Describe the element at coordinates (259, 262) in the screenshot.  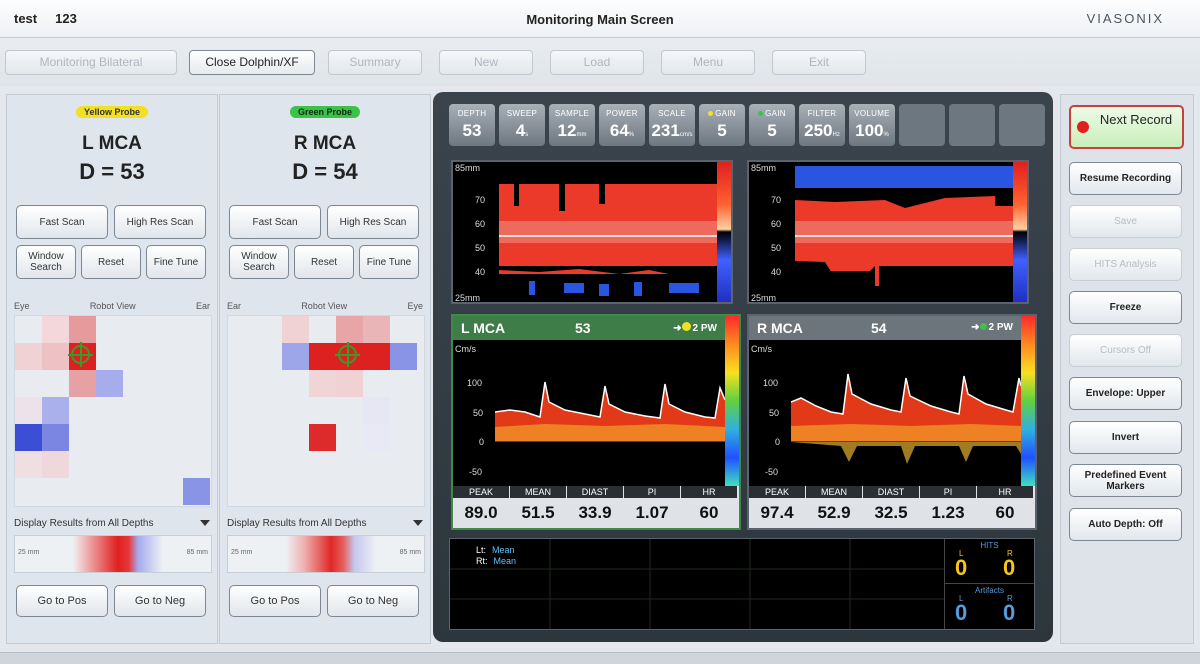
I see `right-window-search-button: Window Search` at that location.